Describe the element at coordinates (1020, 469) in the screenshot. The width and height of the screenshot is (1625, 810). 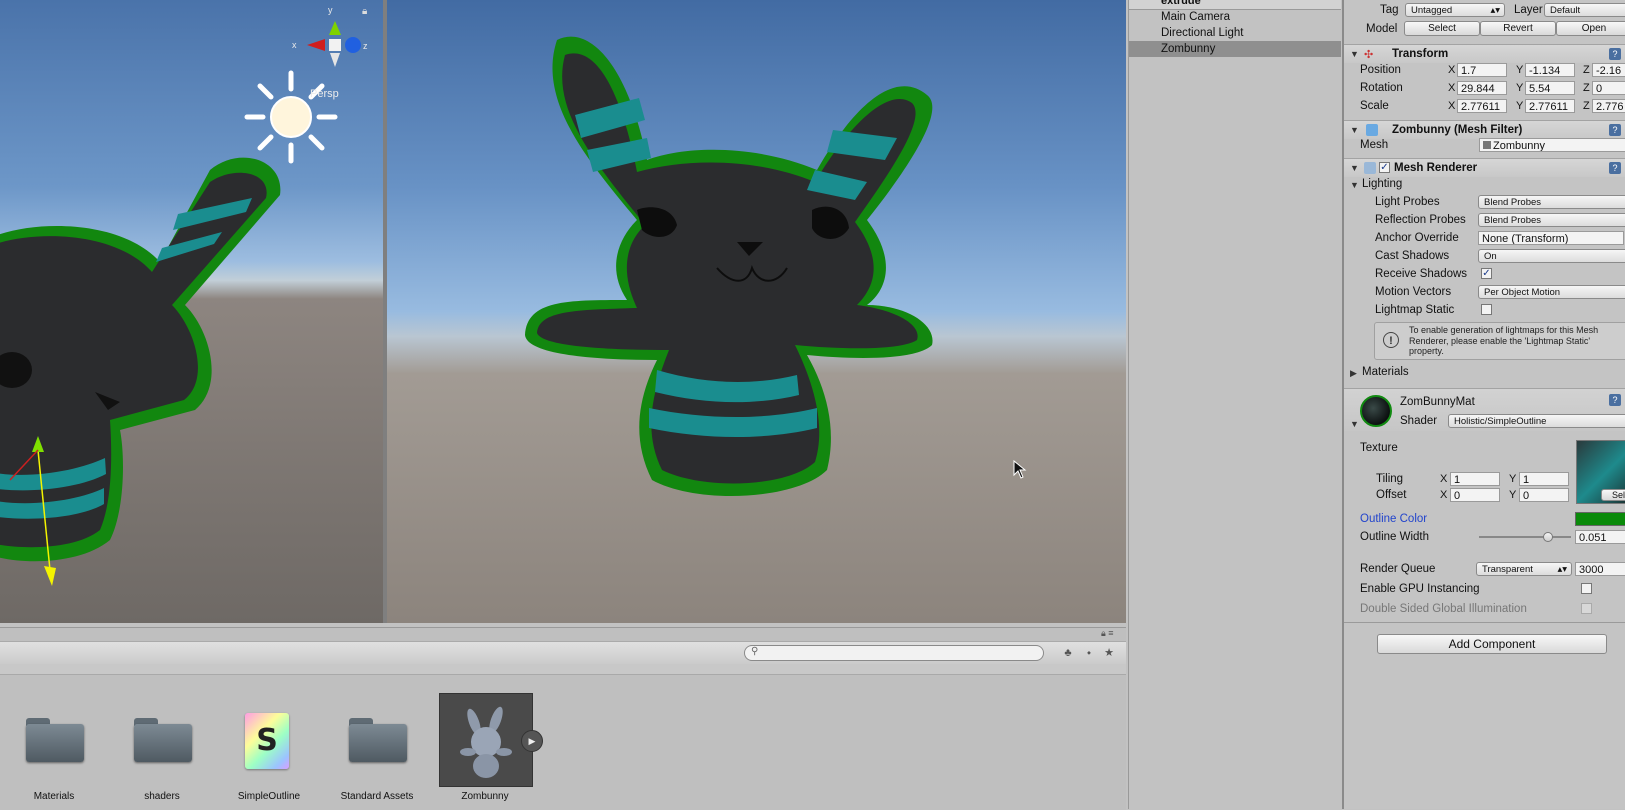
I see `mouse-cursor-icon` at that location.